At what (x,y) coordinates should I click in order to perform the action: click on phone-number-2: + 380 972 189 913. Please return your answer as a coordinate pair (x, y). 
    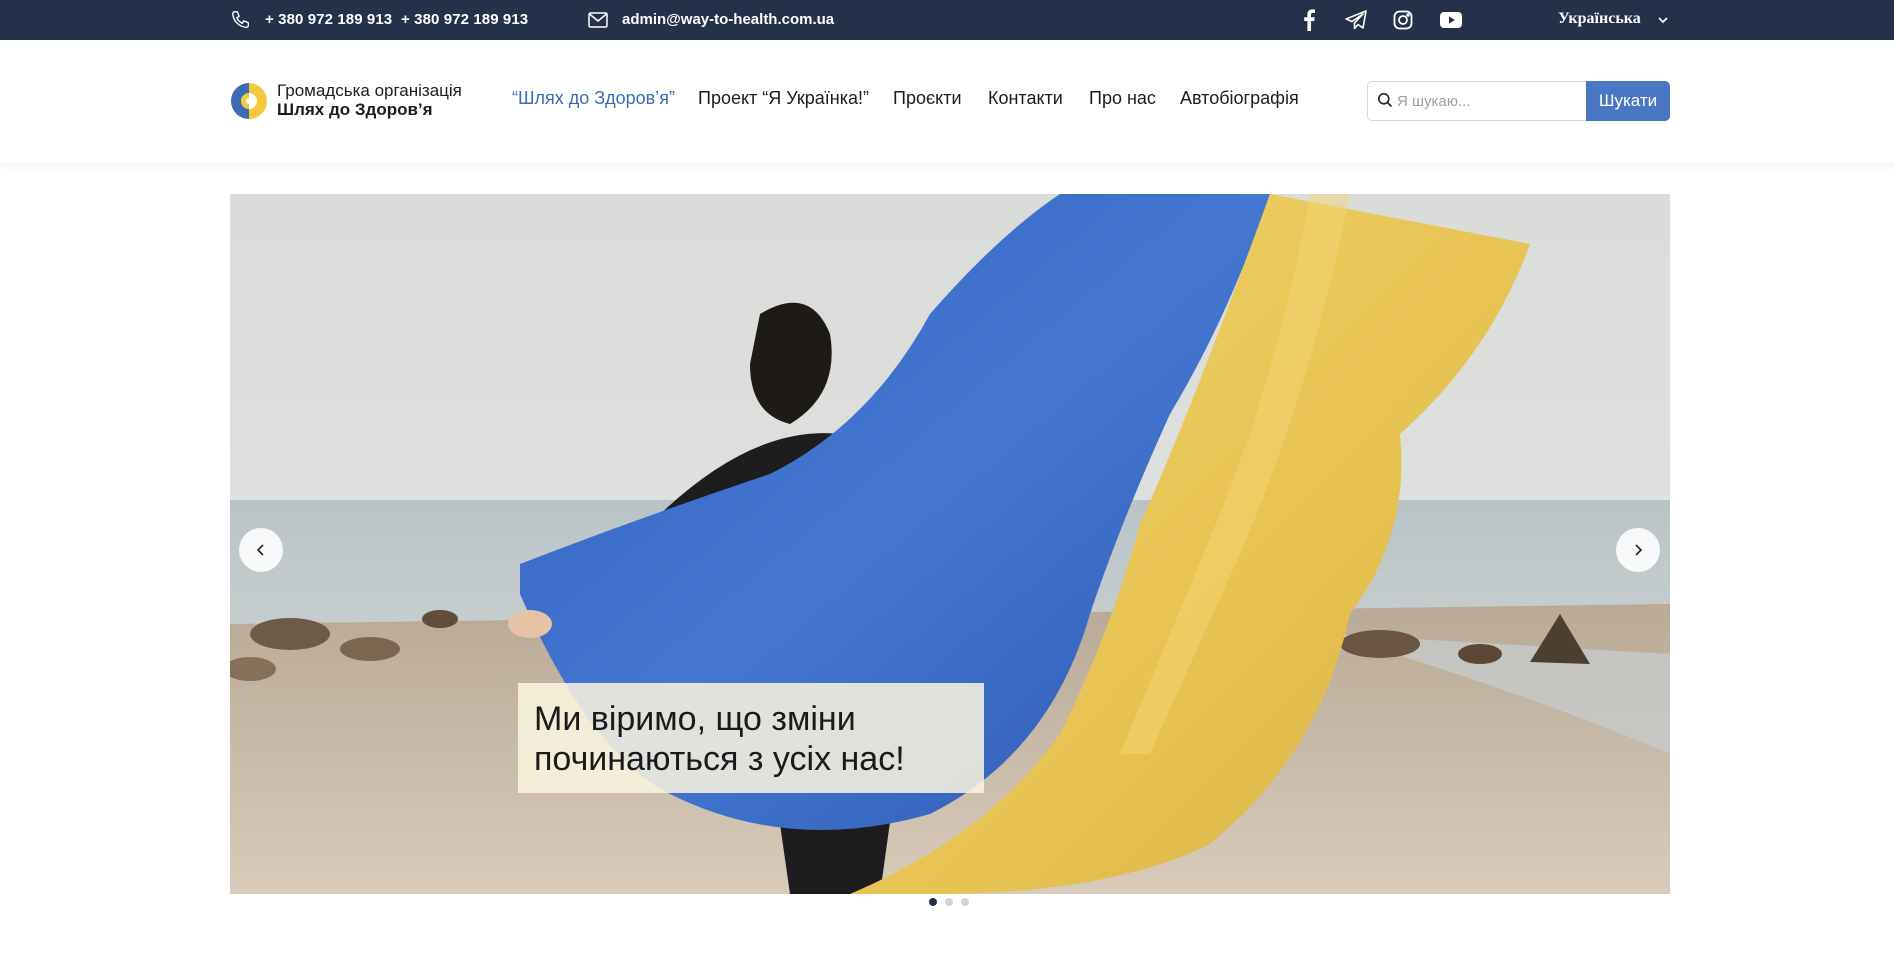
    Looking at the image, I should click on (464, 19).